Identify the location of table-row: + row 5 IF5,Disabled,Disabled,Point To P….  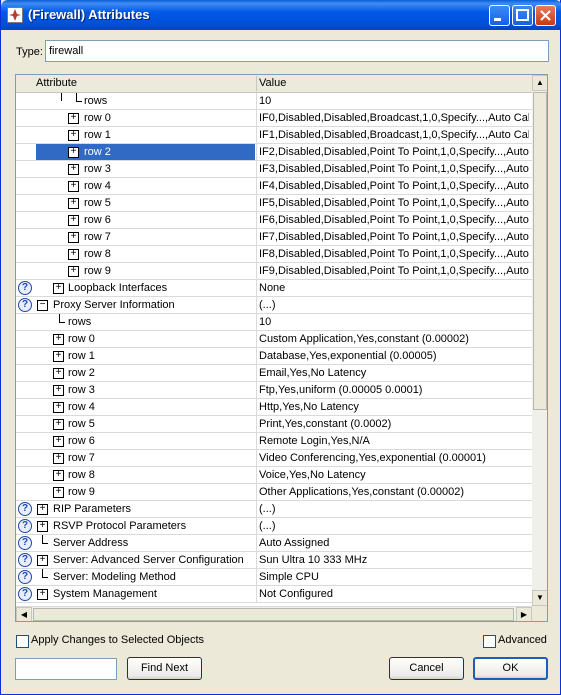
(274, 203).